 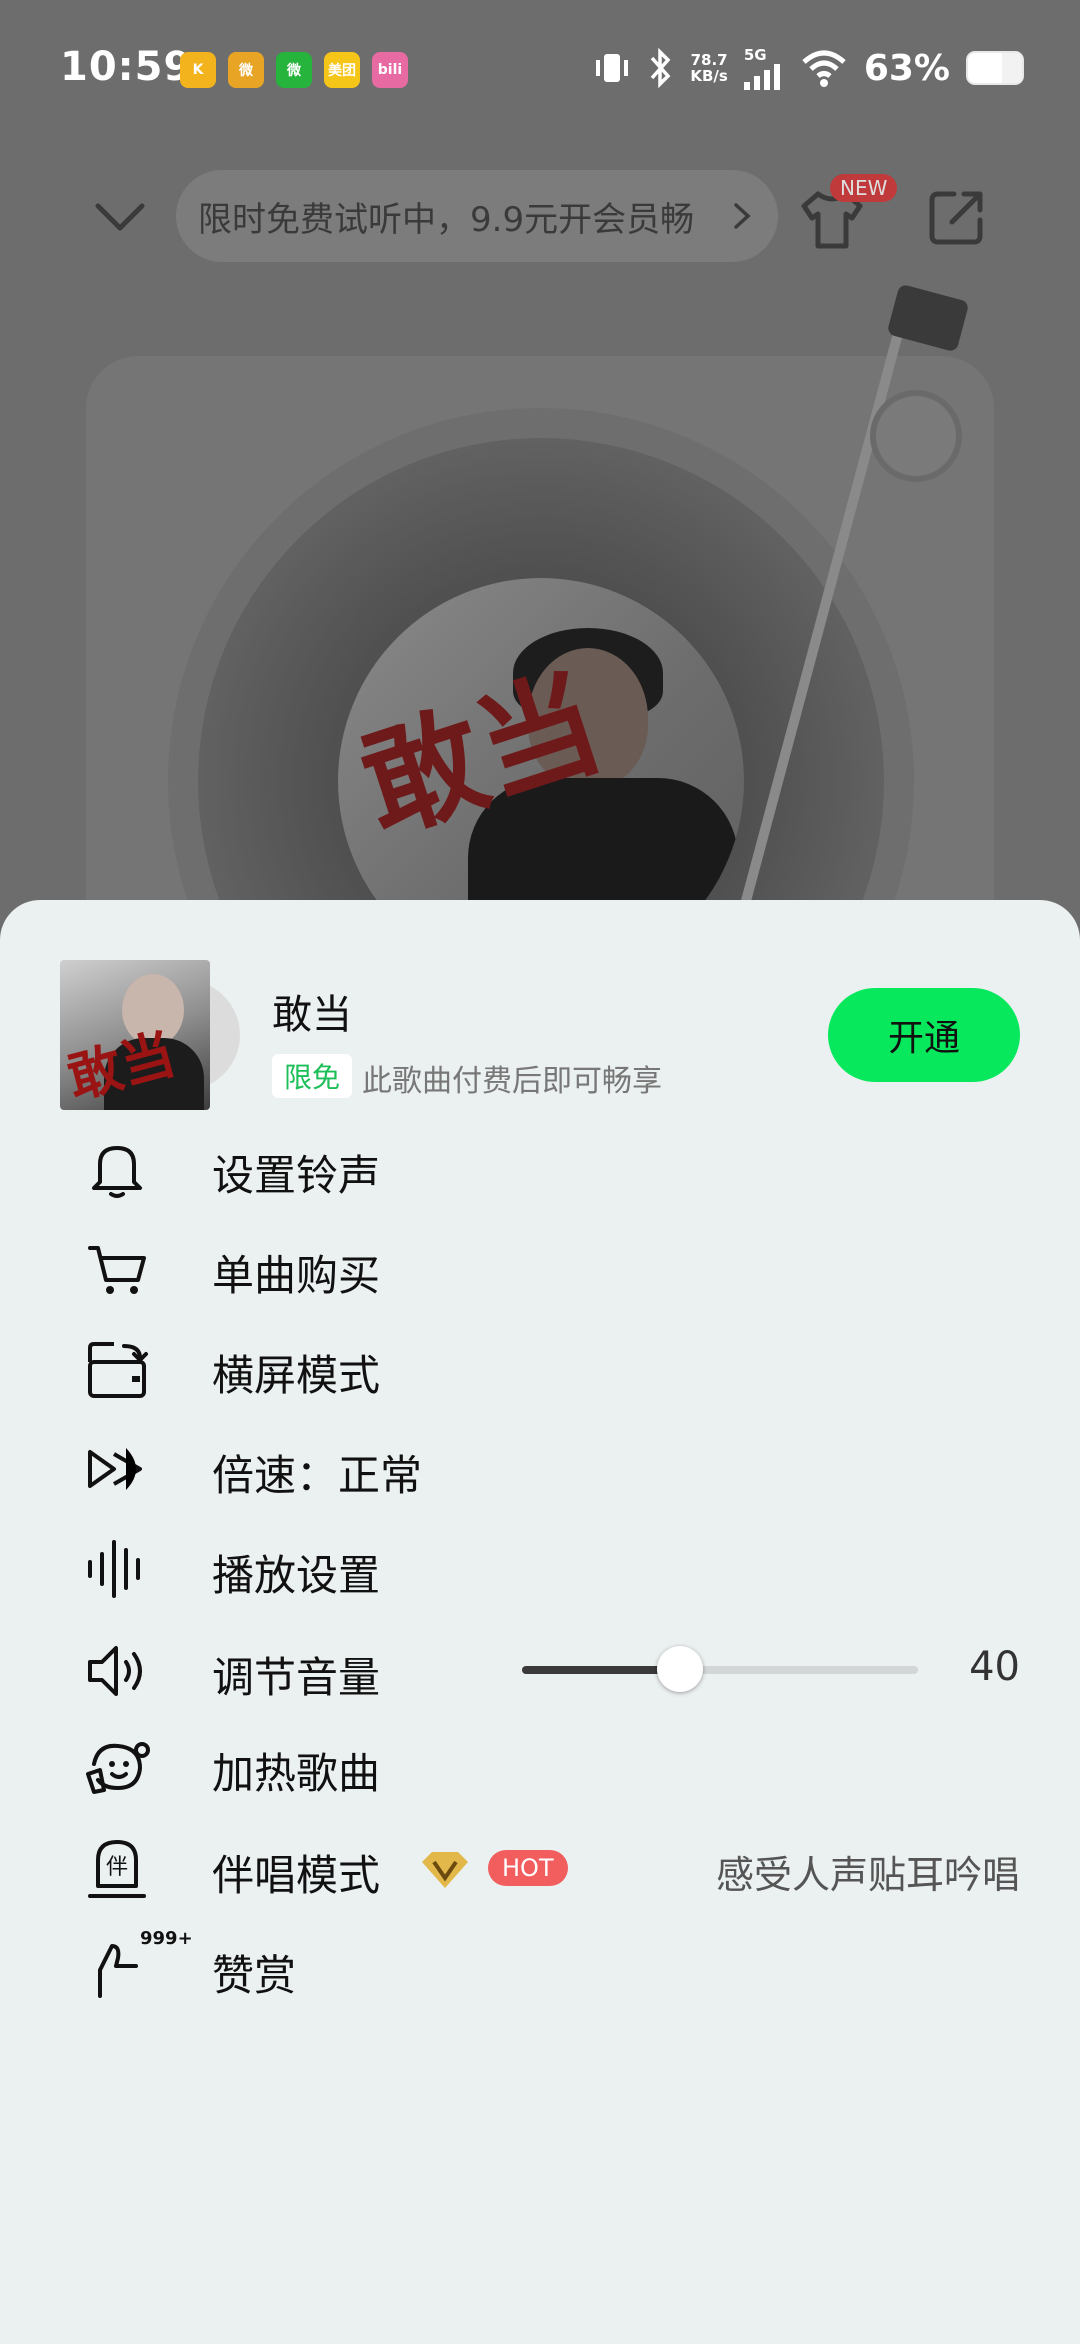 I want to click on player-header: 限时免费试听中，9.9元开会员畅 NEW, so click(x=540, y=216).